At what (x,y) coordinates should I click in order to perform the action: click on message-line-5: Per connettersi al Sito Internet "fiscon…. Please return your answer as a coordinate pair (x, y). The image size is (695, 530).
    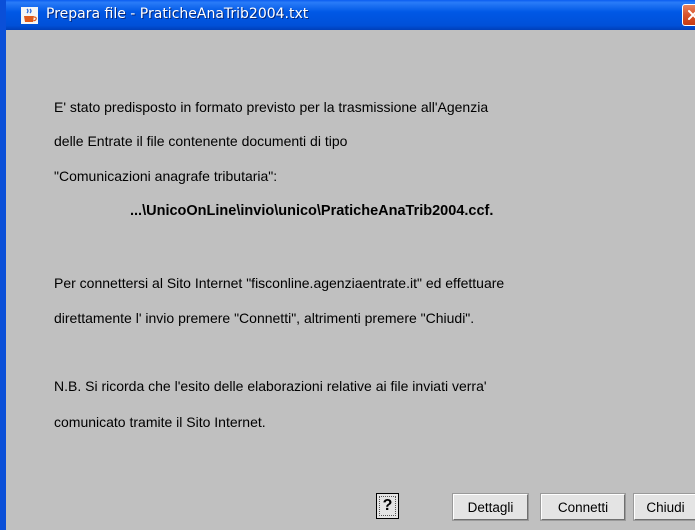
    Looking at the image, I should click on (279, 283).